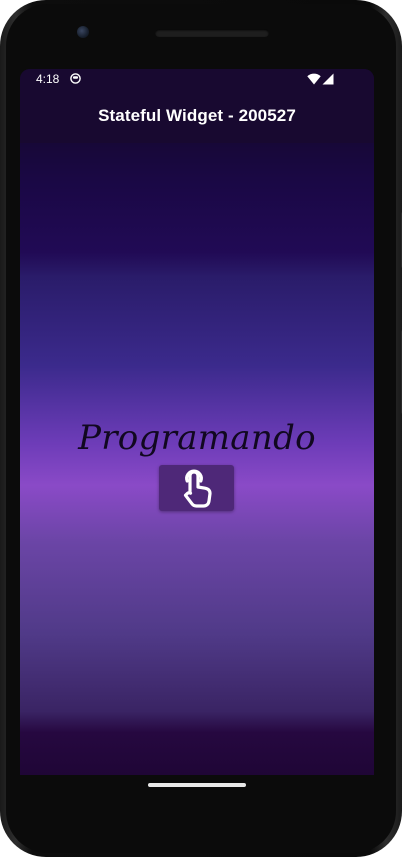 The height and width of the screenshot is (857, 402). What do you see at coordinates (197, 785) in the screenshot?
I see `home-indicator` at bounding box center [197, 785].